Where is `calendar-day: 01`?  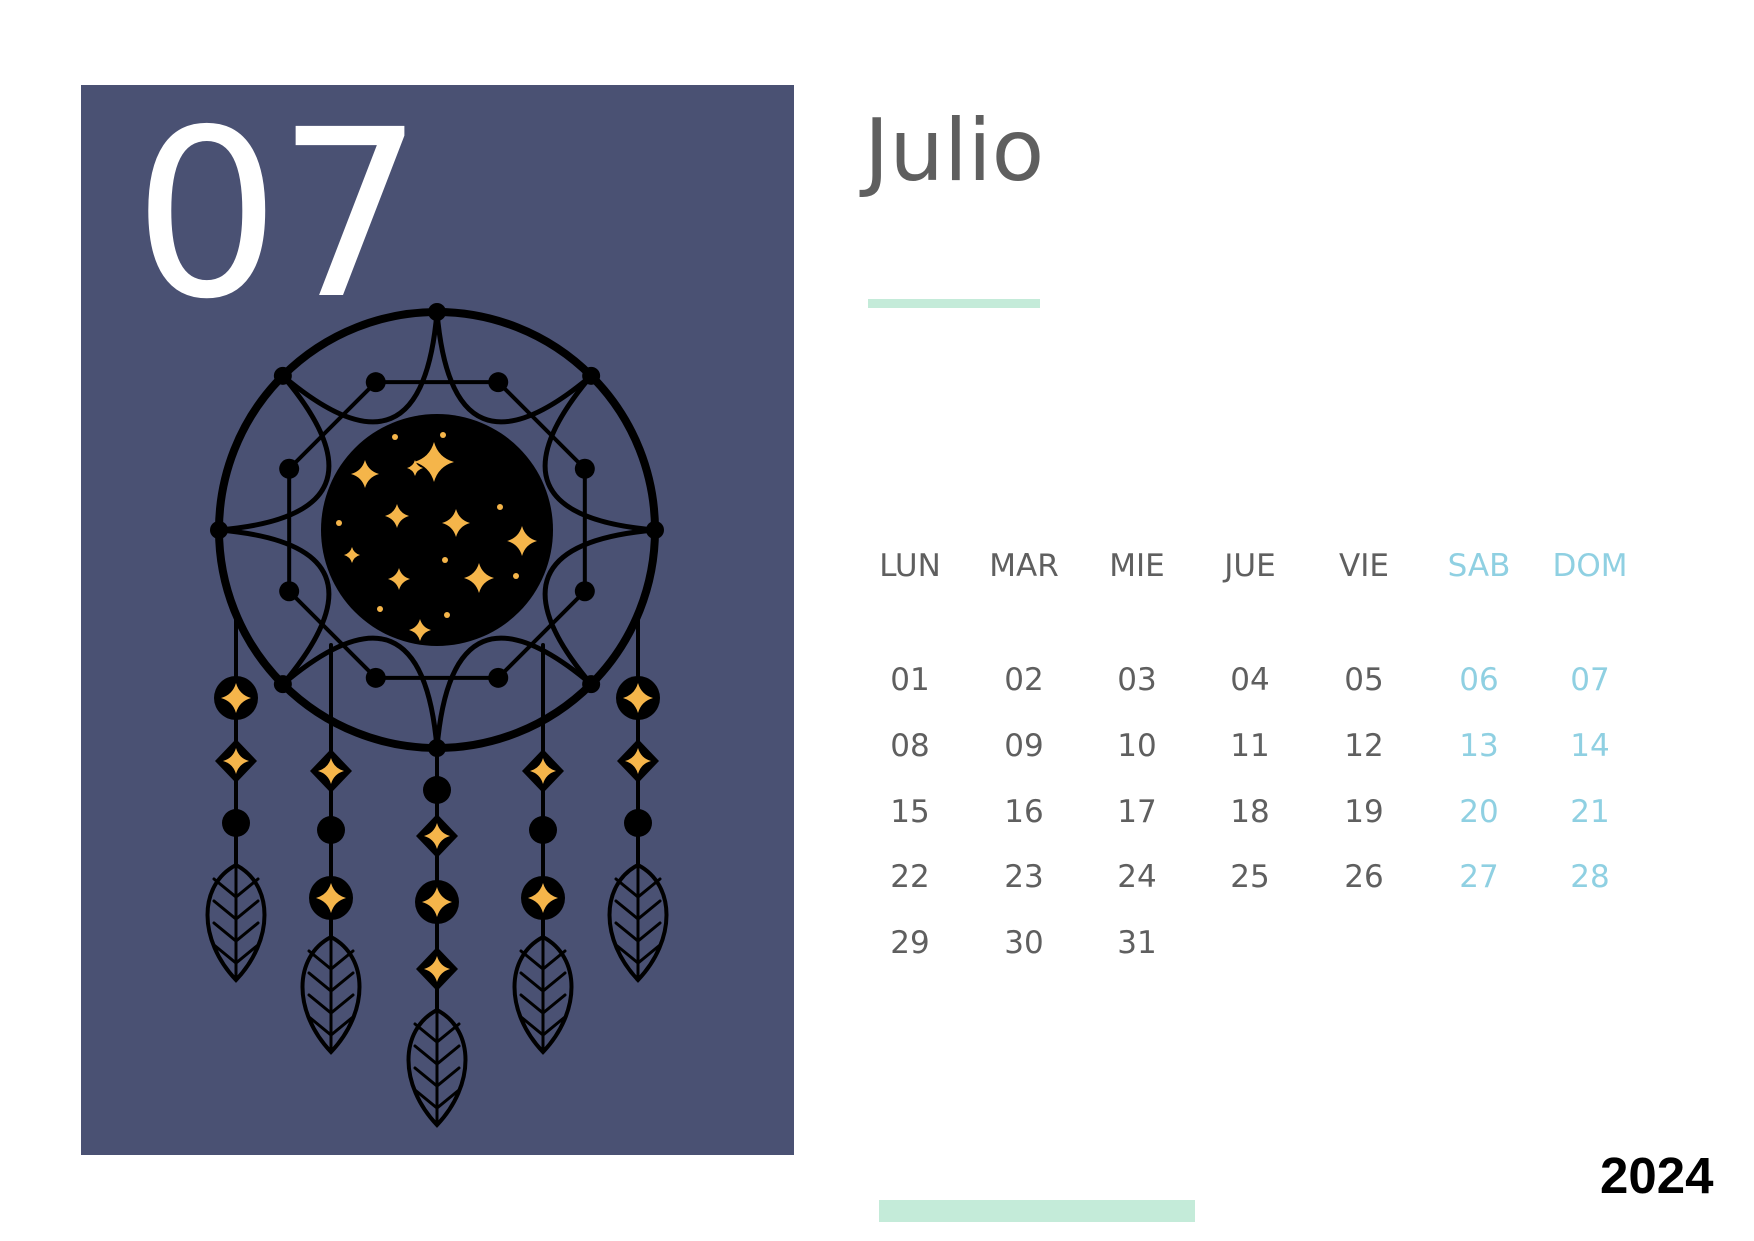 calendar-day: 01 is located at coordinates (910, 680).